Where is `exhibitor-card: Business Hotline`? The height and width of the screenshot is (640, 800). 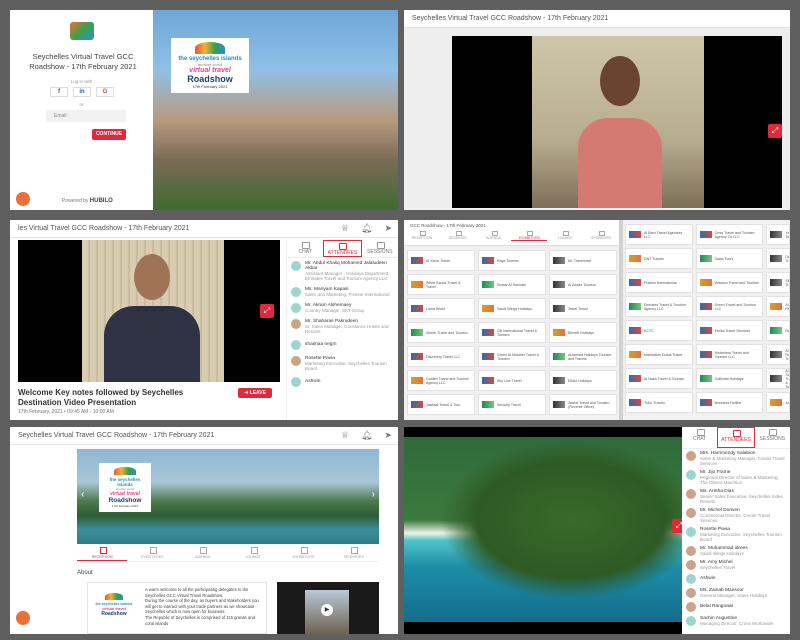
exhibitor-card: Business Hotline is located at coordinates (729, 402).